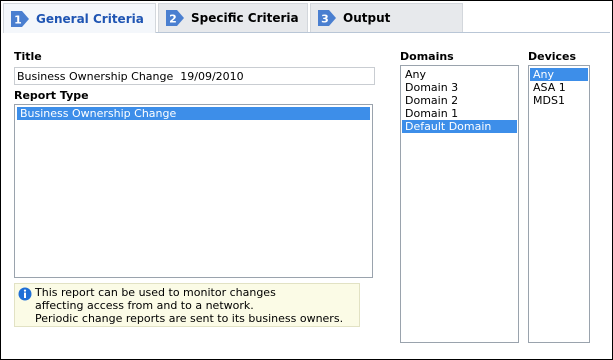  Describe the element at coordinates (193, 113) in the screenshot. I see `report-type-option-business-ownership-change: Business Ownership Change` at that location.